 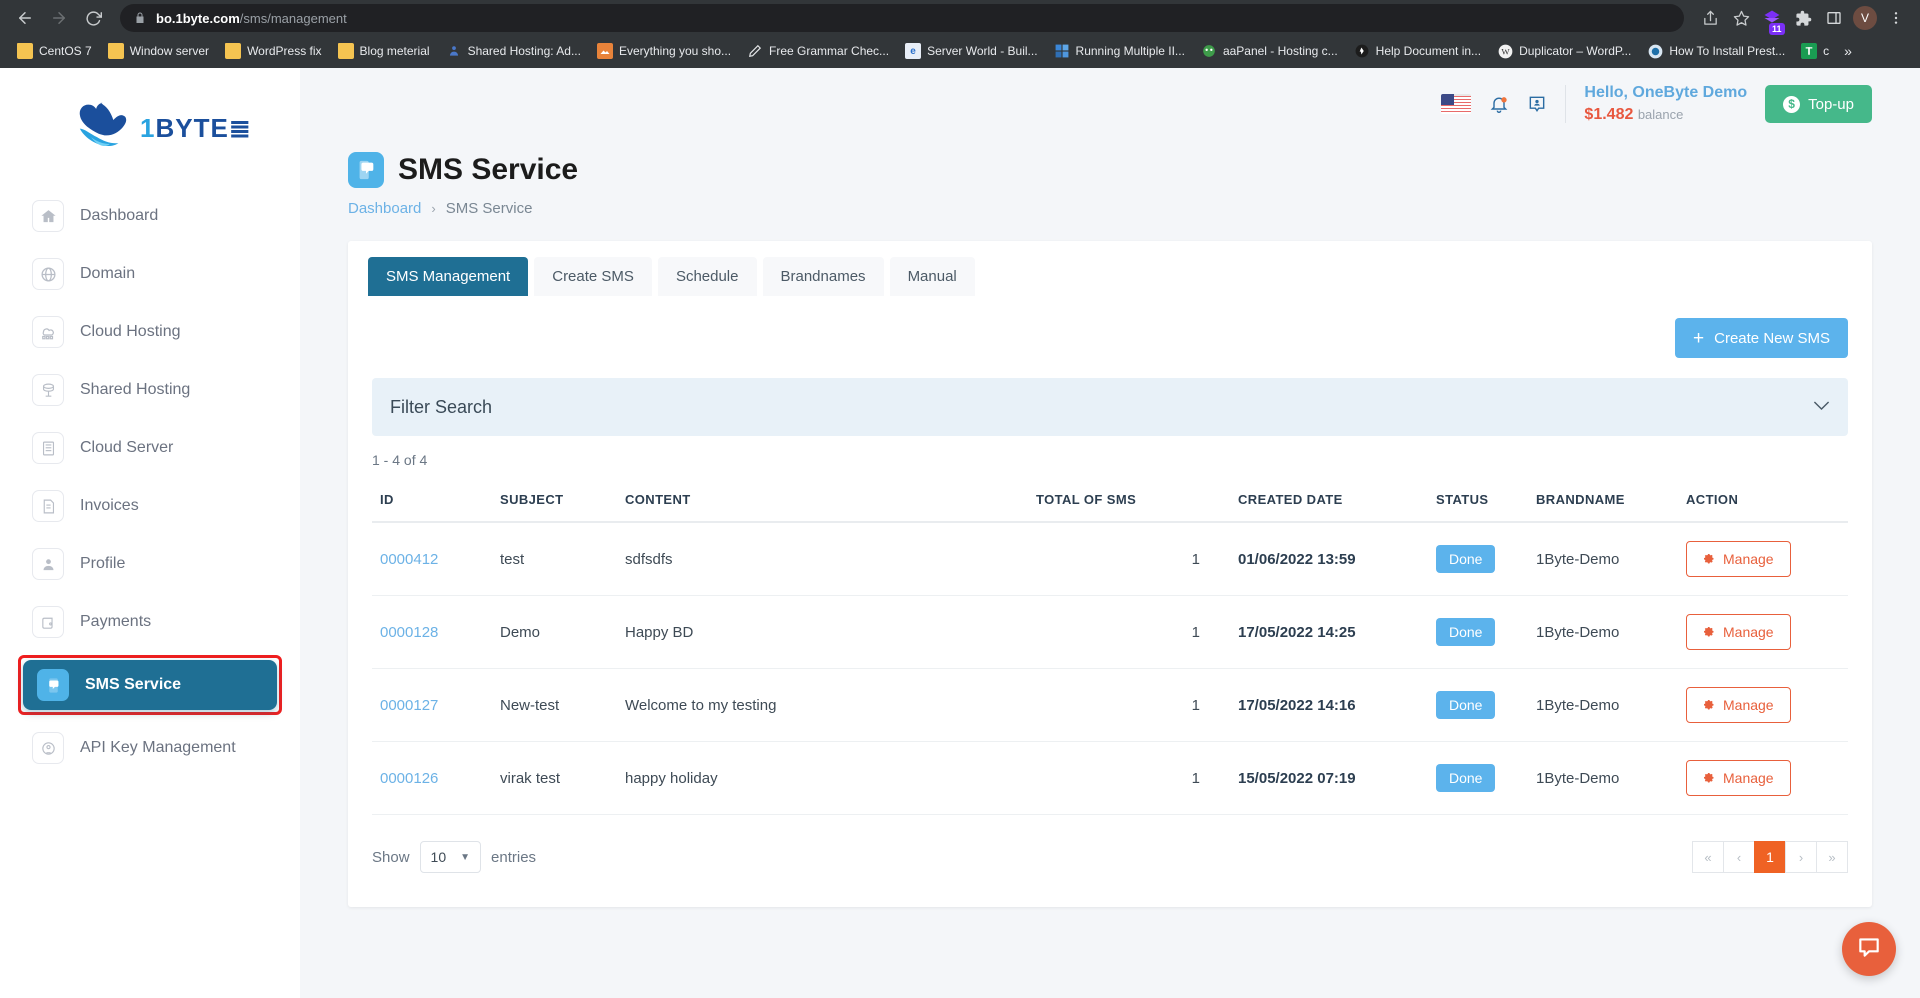 What do you see at coordinates (1665, 103) in the screenshot?
I see `user-account-block: Hello, OneByte Demo $1.482 balance` at bounding box center [1665, 103].